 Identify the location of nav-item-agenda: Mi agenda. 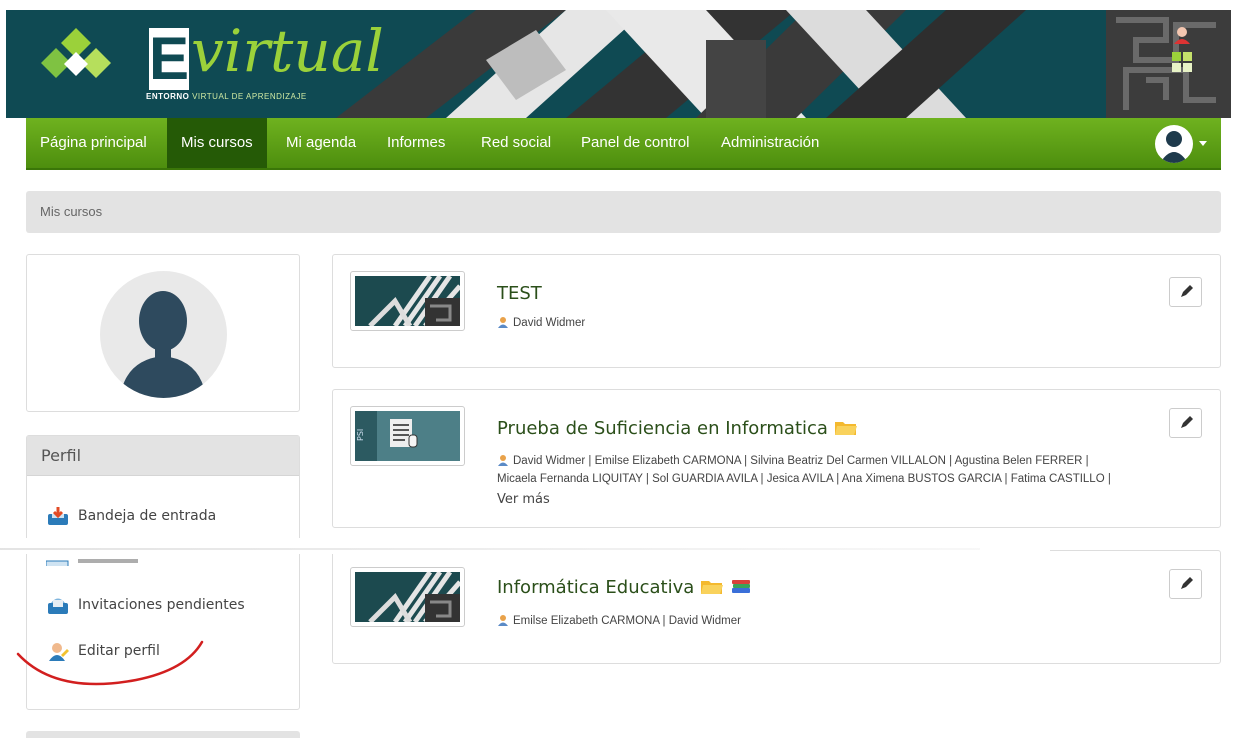
(321, 143).